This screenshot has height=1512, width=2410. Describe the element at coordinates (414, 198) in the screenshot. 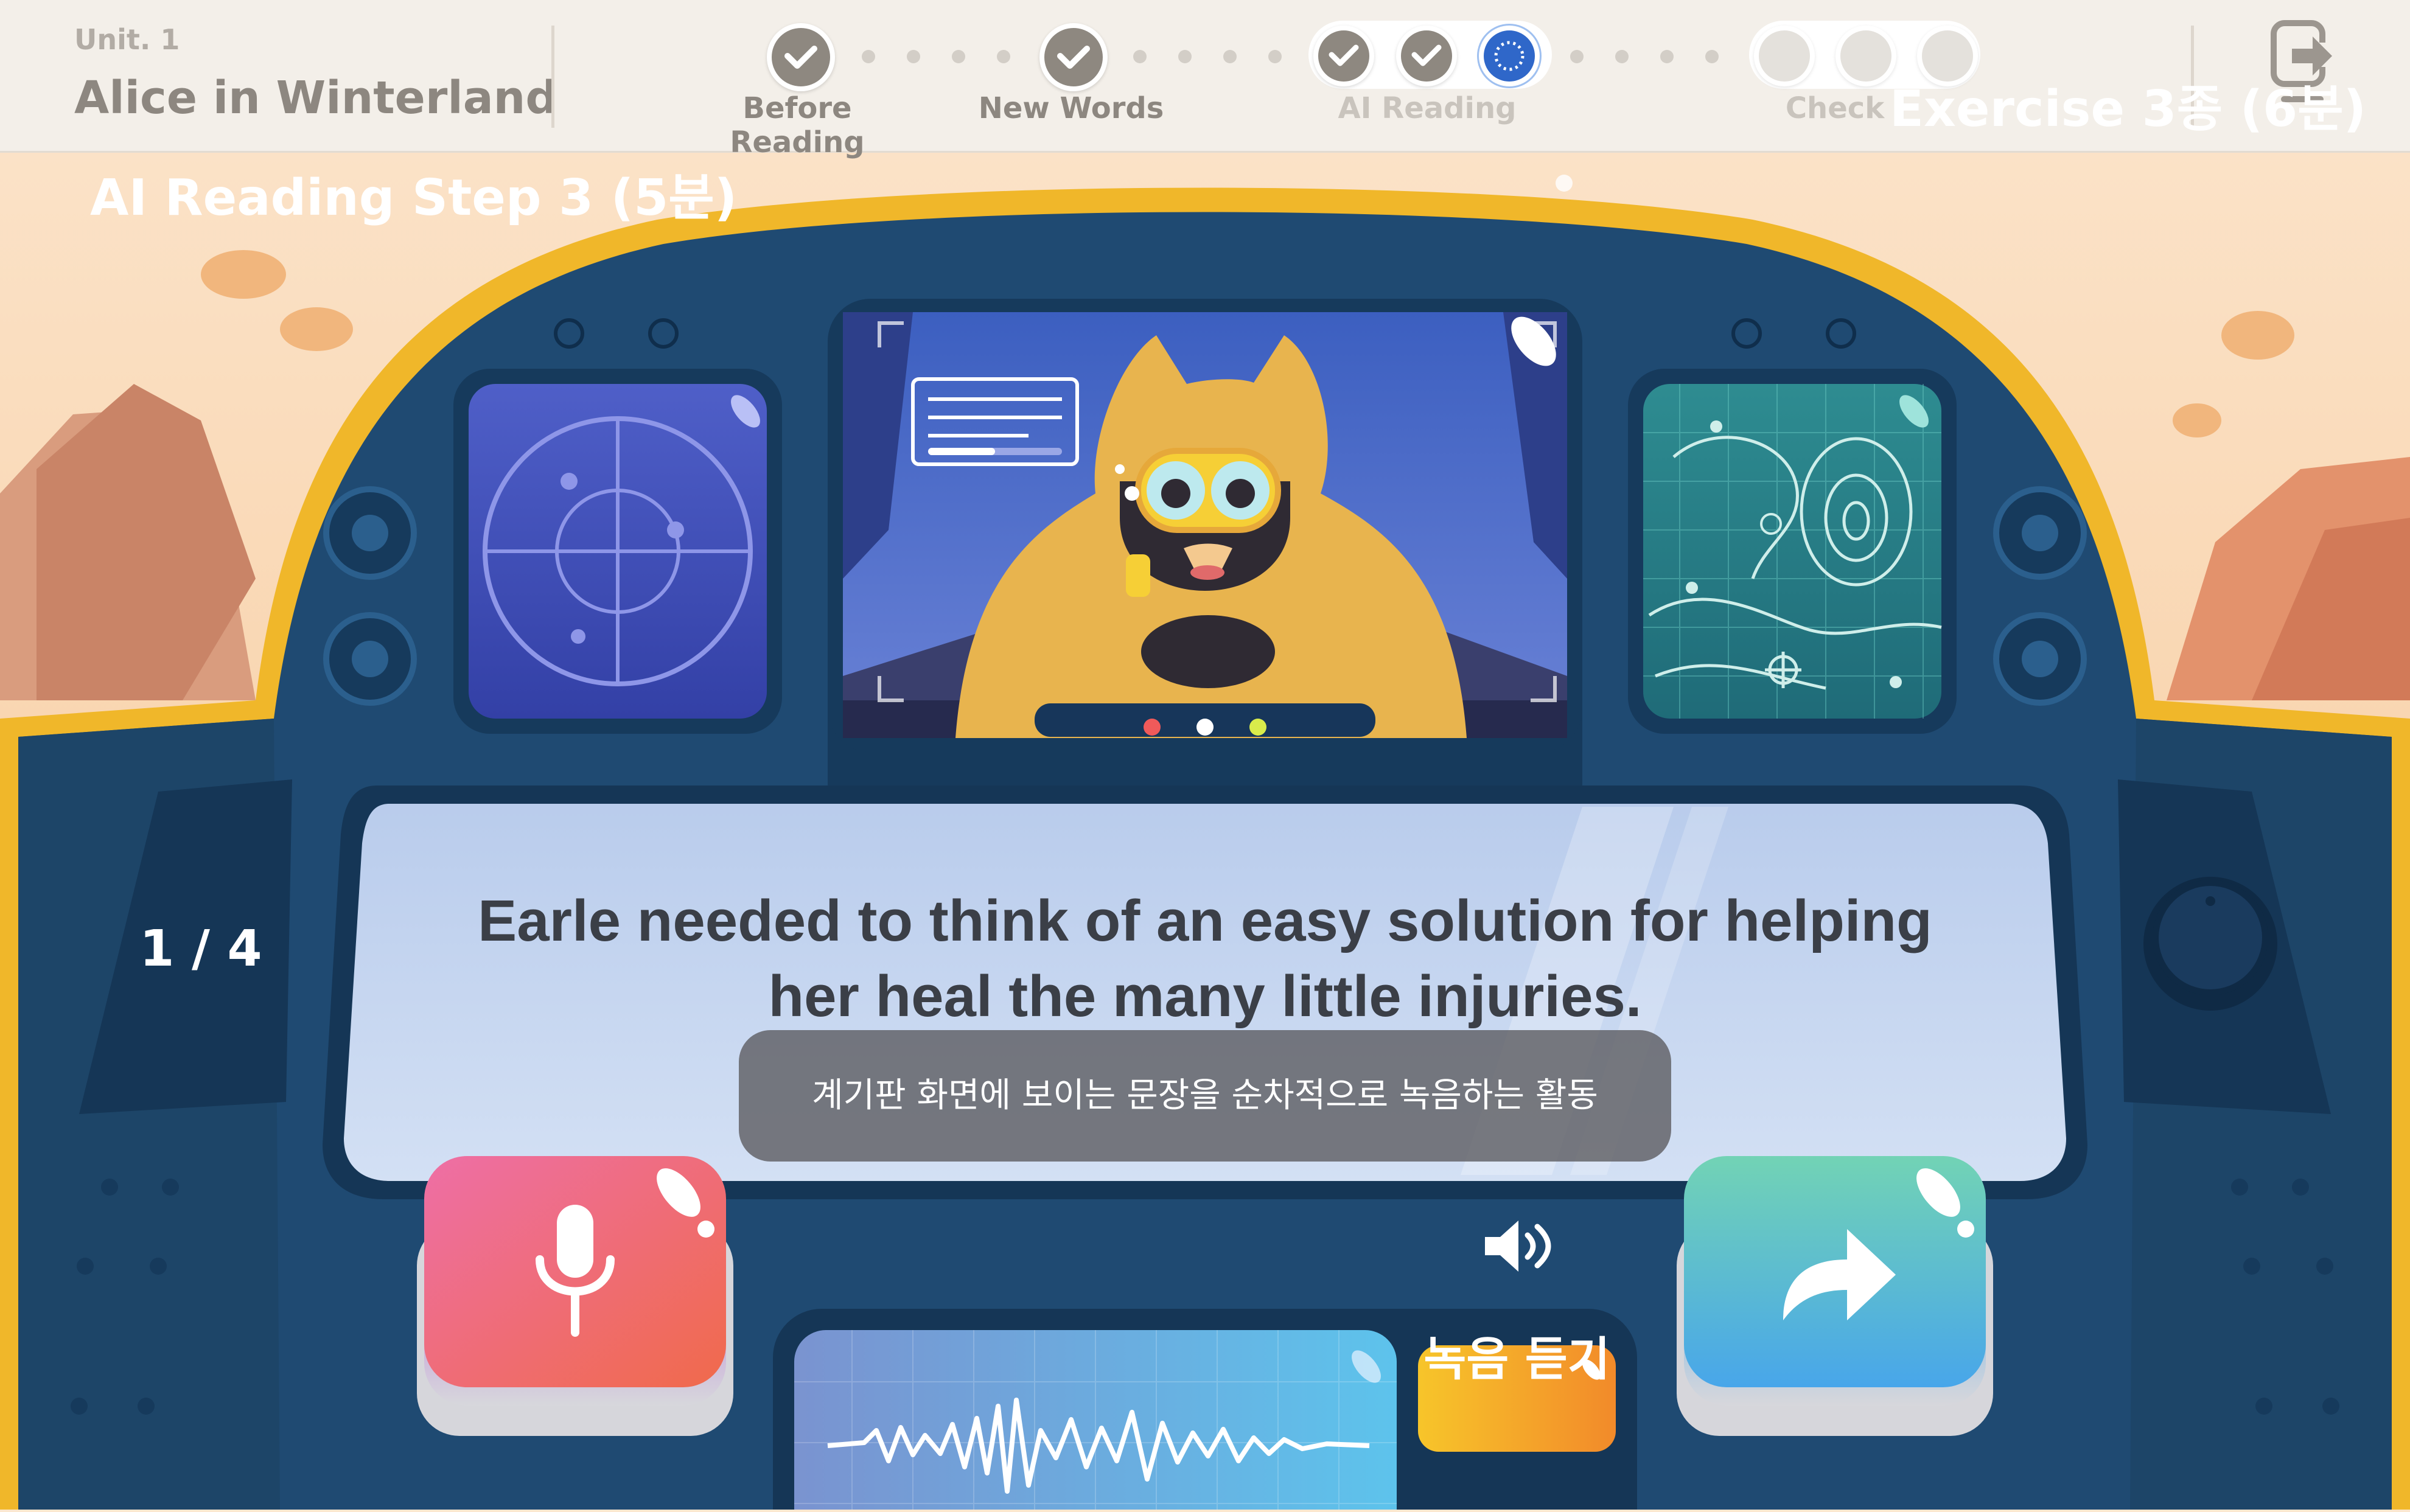

I see `step-overlay-title: AI Reading Step 3 (5분)` at that location.